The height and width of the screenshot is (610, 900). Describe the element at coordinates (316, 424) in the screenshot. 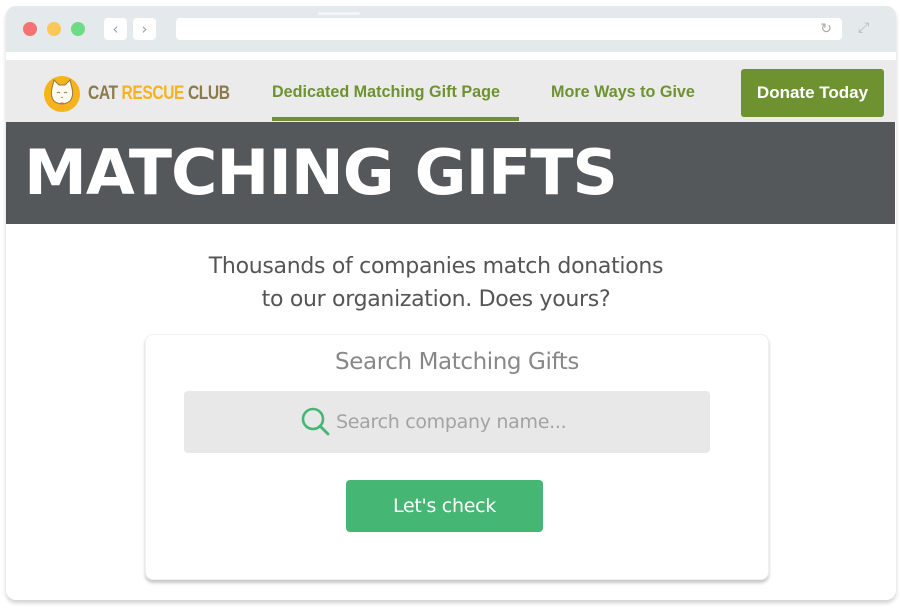

I see `search-icon` at that location.